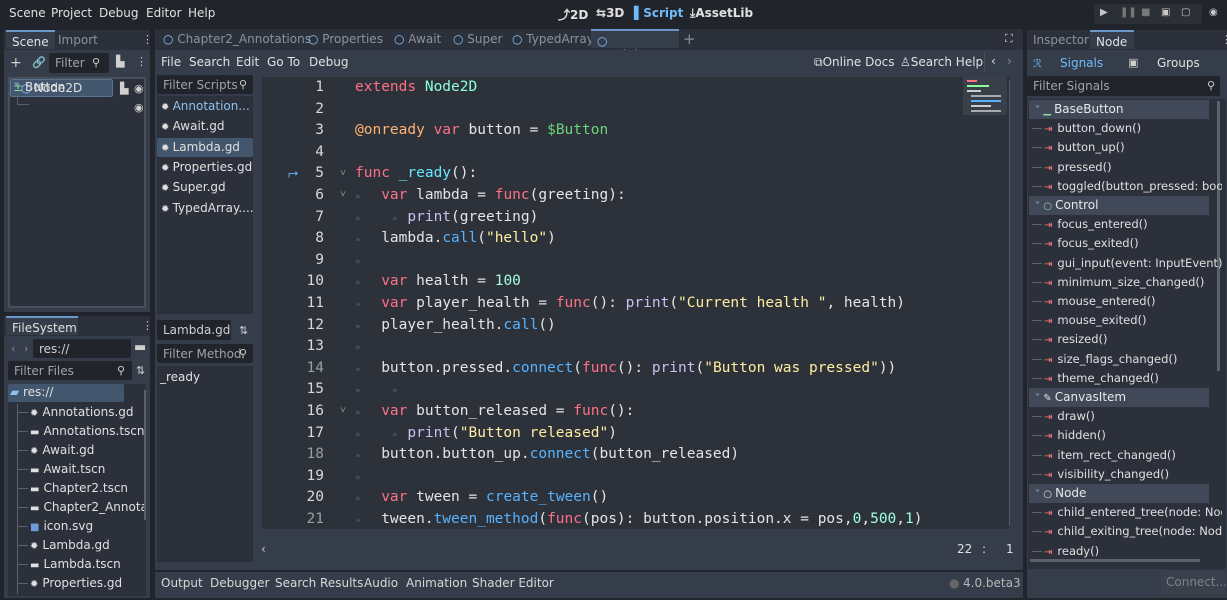  What do you see at coordinates (61, 469) in the screenshot?
I see `file-item: ▬ Await.tscn` at bounding box center [61, 469].